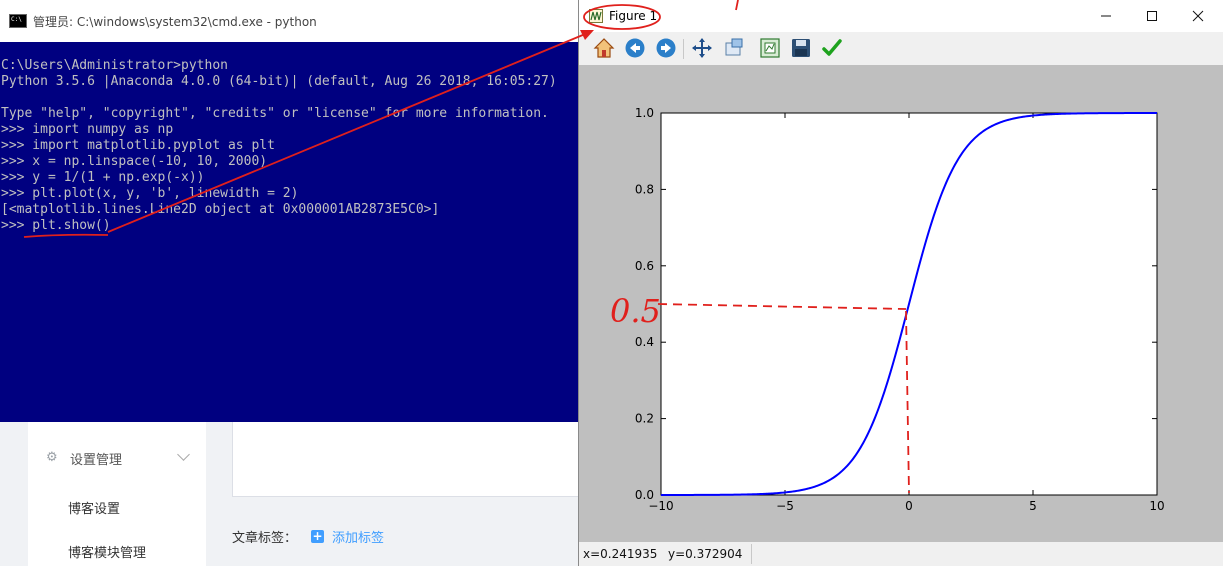 The width and height of the screenshot is (1223, 566). Describe the element at coordinates (66, 235) in the screenshot. I see `underline-plt-show` at that location.